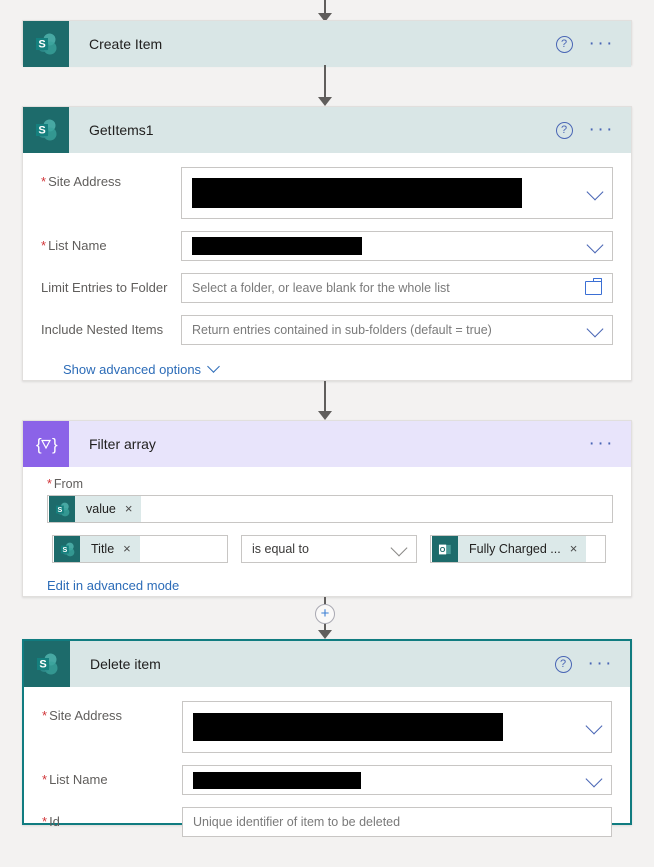 The height and width of the screenshot is (867, 654). Describe the element at coordinates (51, 821) in the screenshot. I see `field-label-id: * Id` at that location.